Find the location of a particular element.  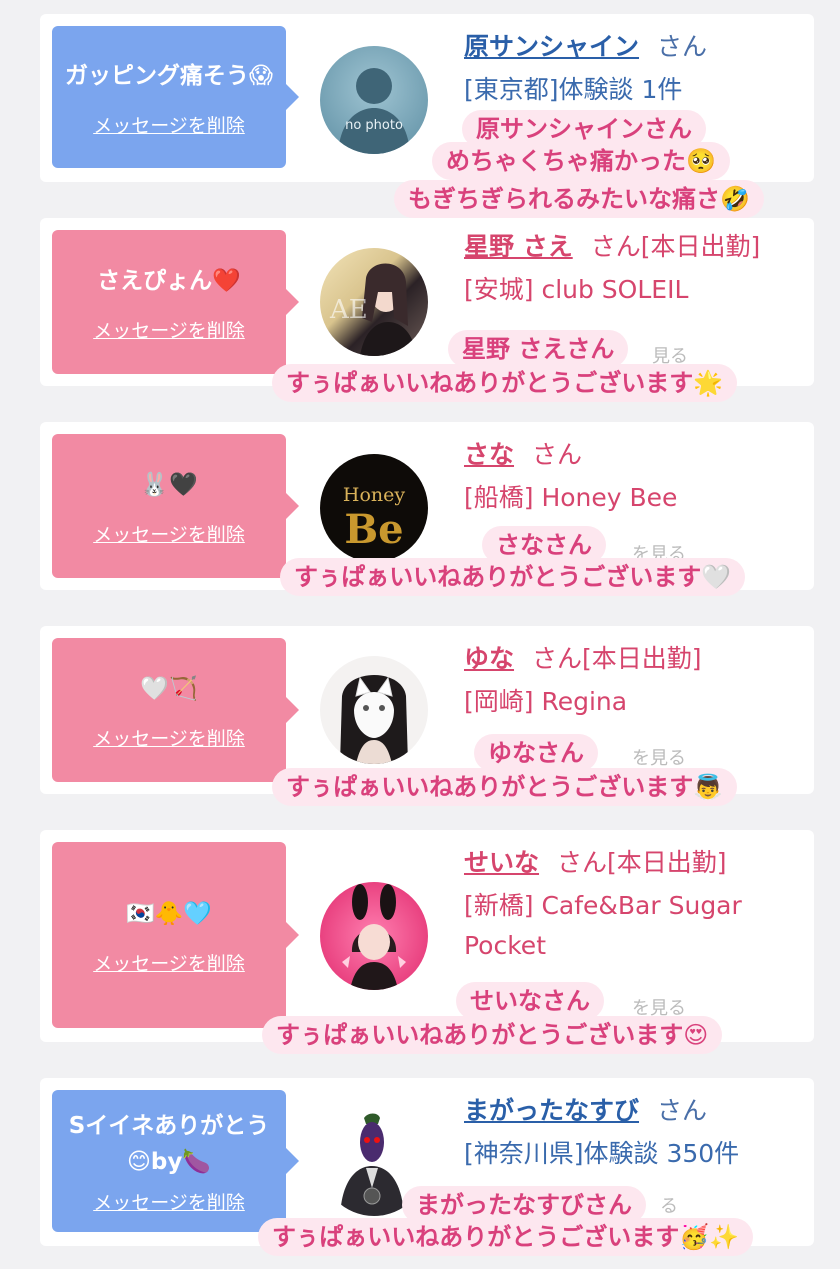

profile-name-link: ゆな is located at coordinates (489, 658).